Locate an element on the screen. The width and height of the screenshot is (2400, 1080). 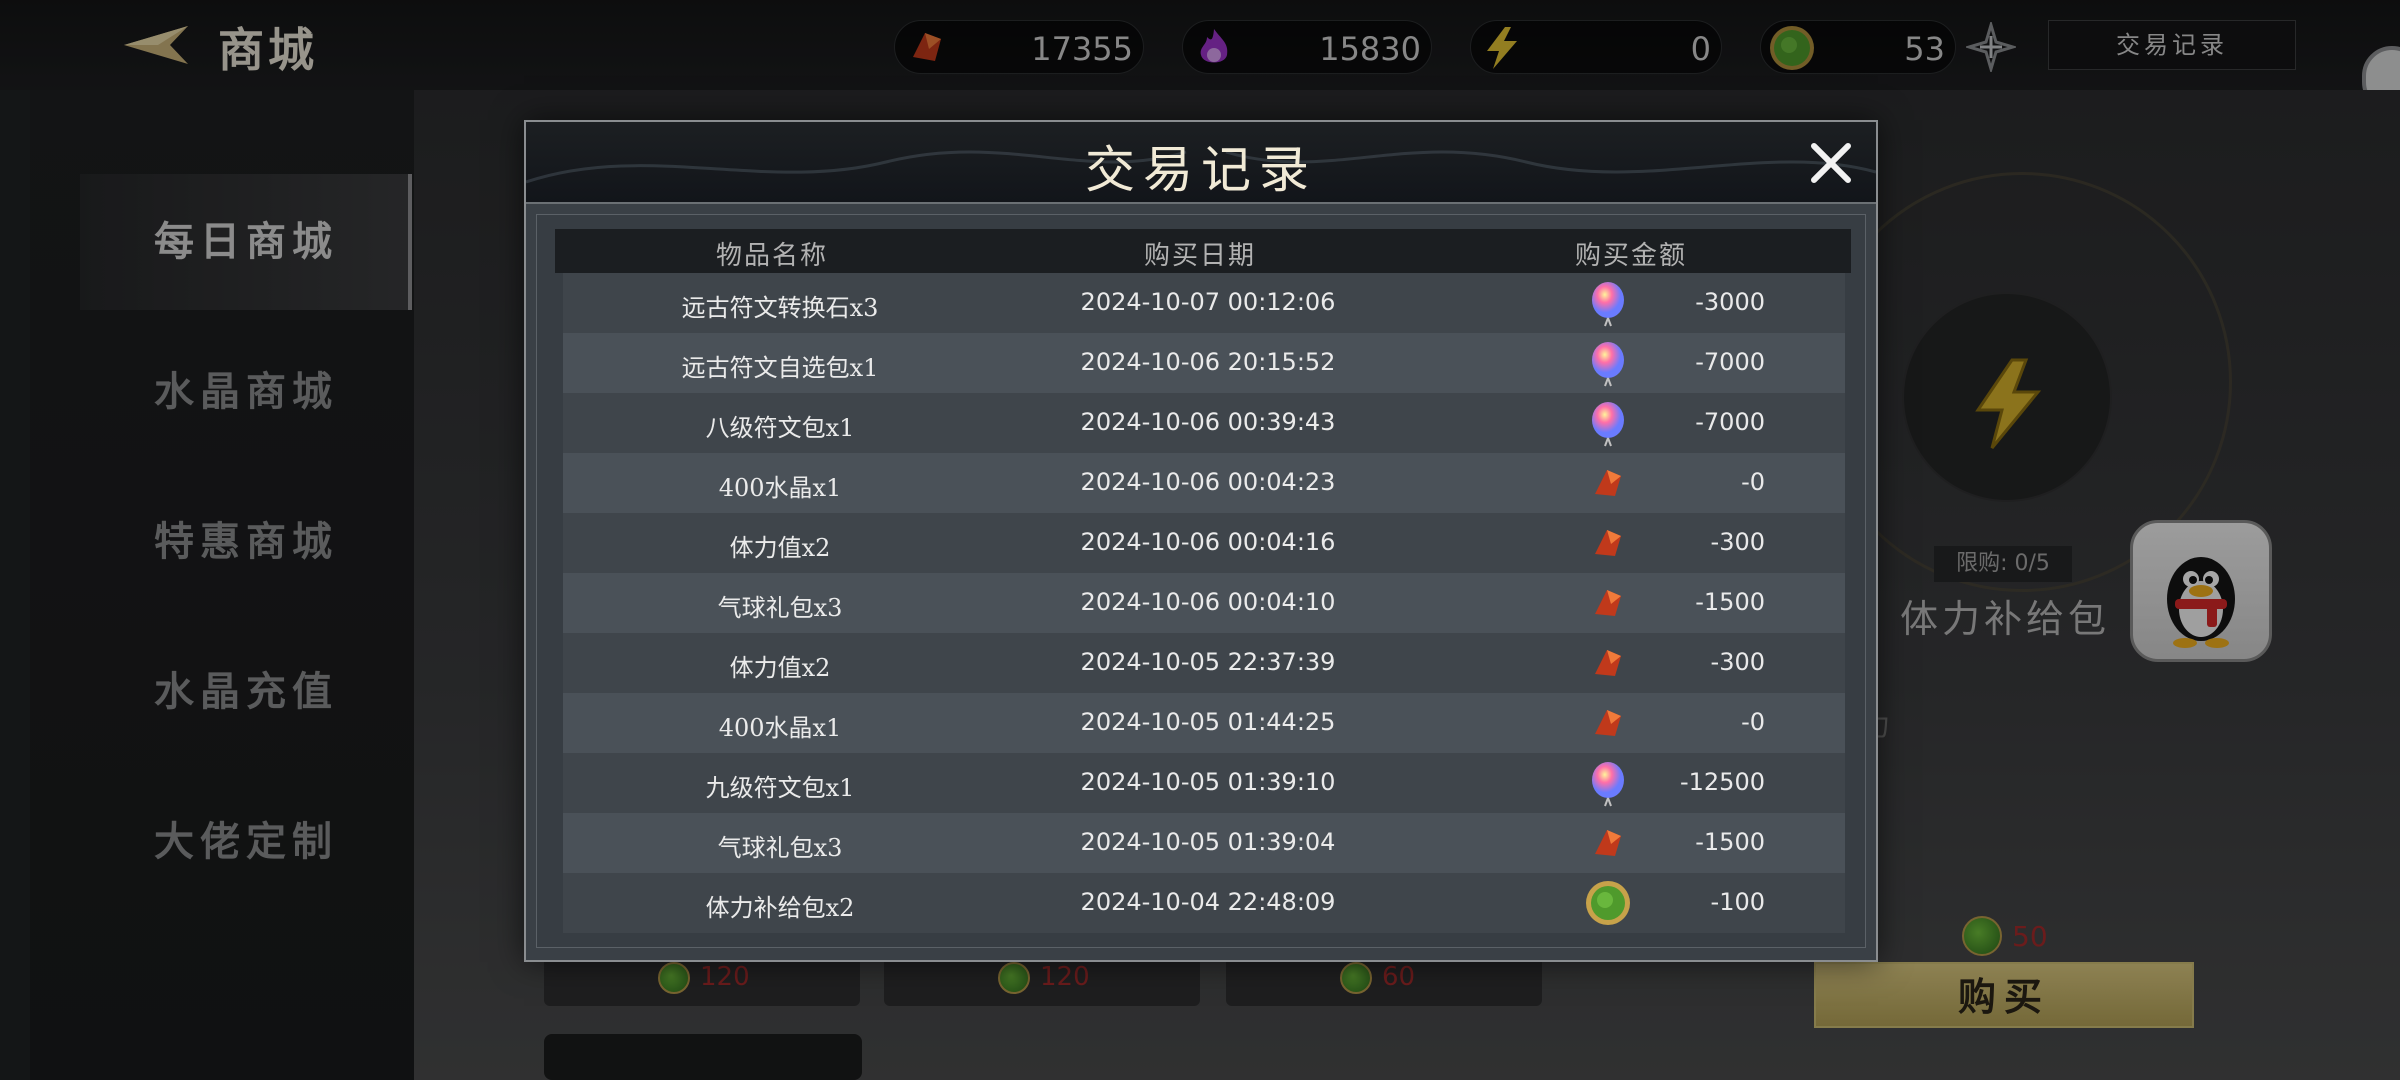
record-date: 2024-10-06 00:04:23 is located at coordinates (1208, 482).